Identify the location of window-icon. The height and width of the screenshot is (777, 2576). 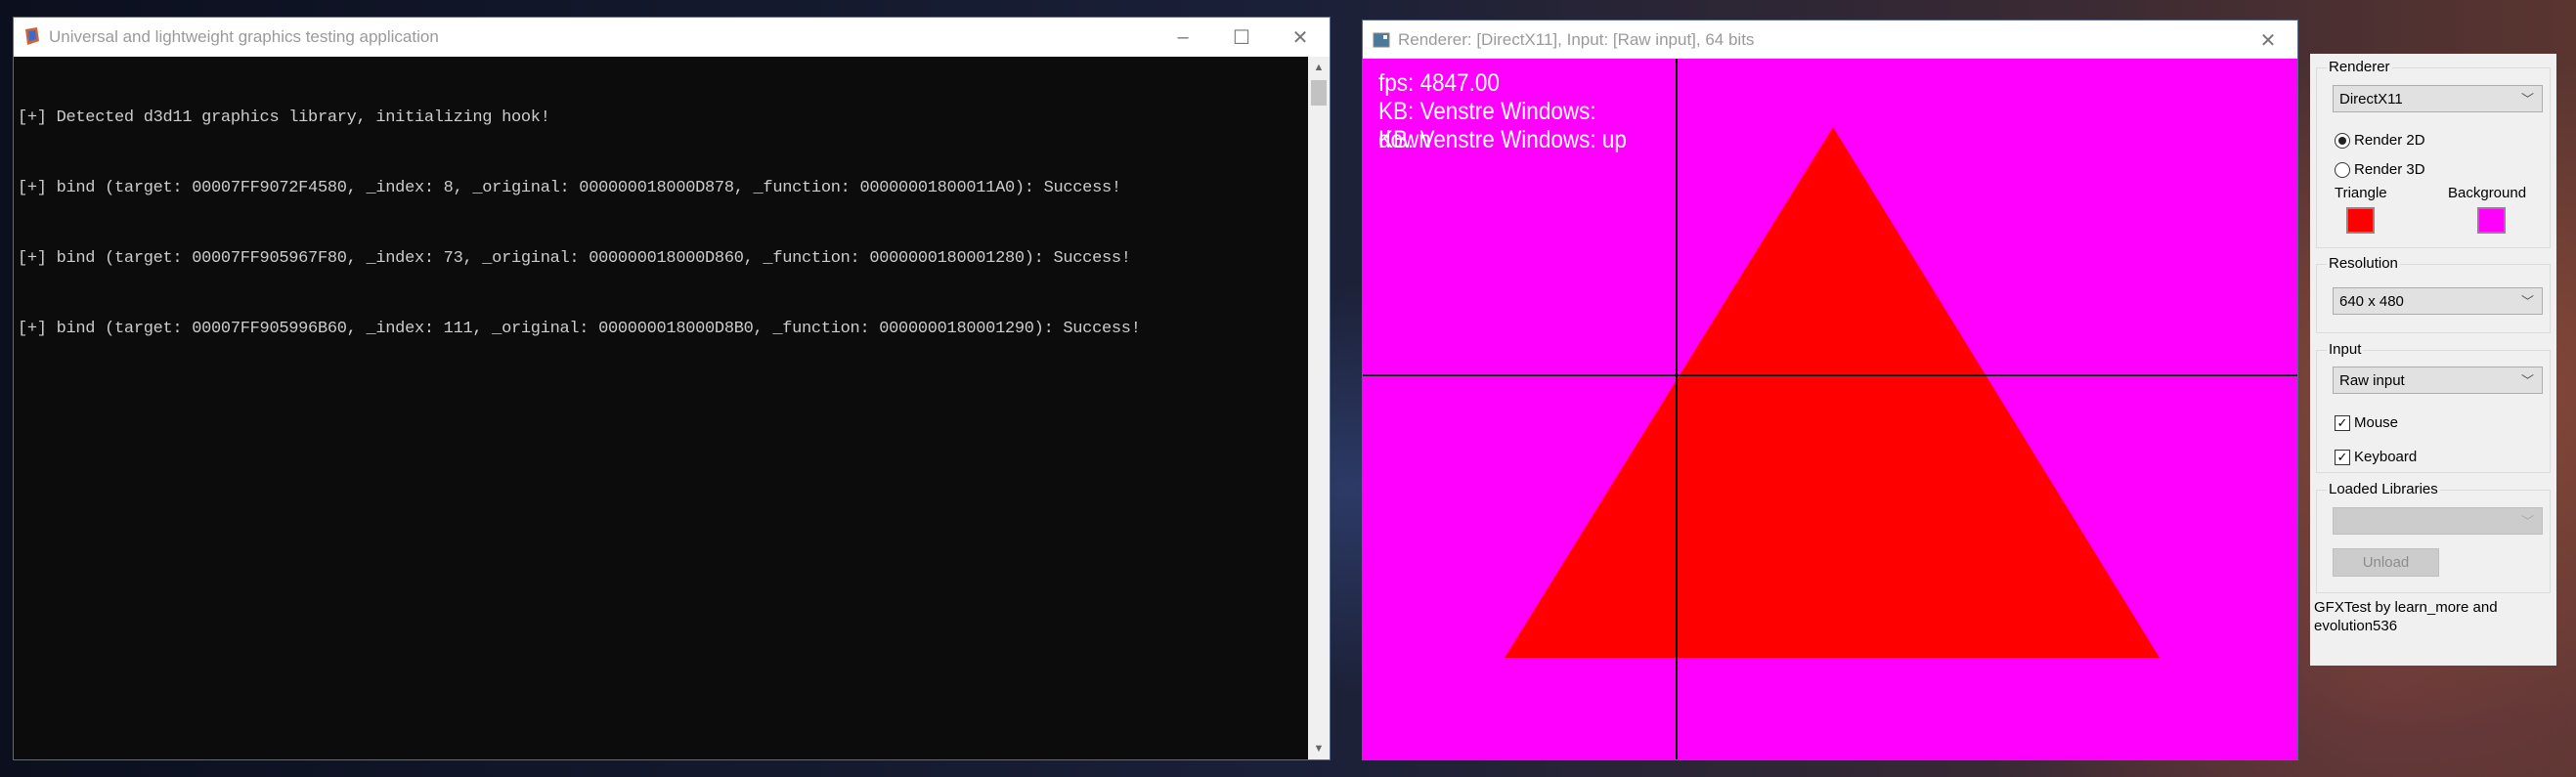
(1381, 40).